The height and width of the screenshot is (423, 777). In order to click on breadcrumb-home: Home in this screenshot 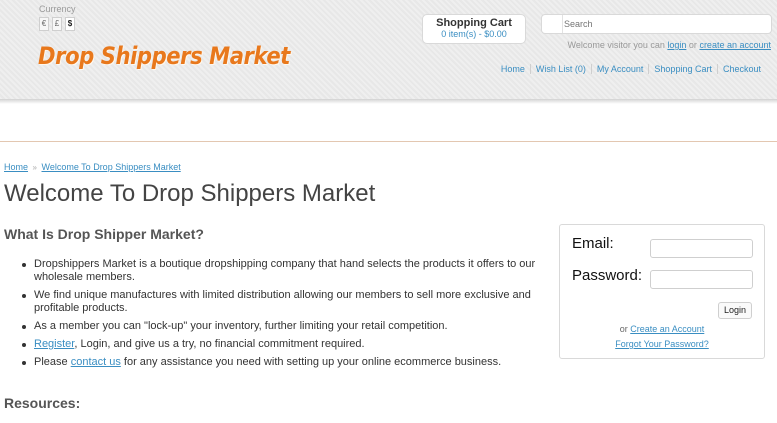, I will do `click(16, 167)`.